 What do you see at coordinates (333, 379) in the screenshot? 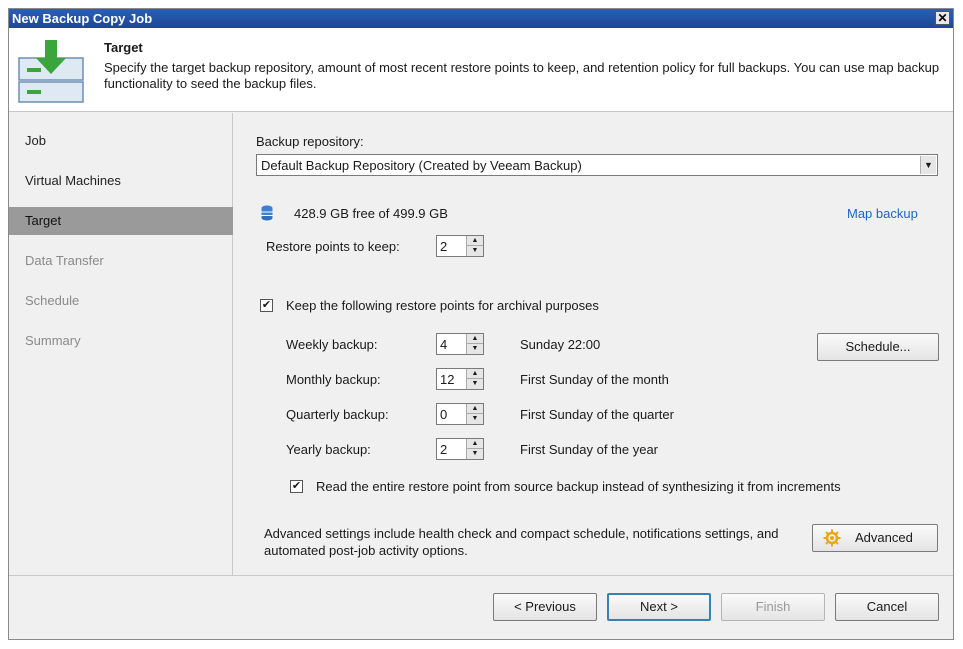
I see `monthly-backup-label: Monthly backup:` at bounding box center [333, 379].